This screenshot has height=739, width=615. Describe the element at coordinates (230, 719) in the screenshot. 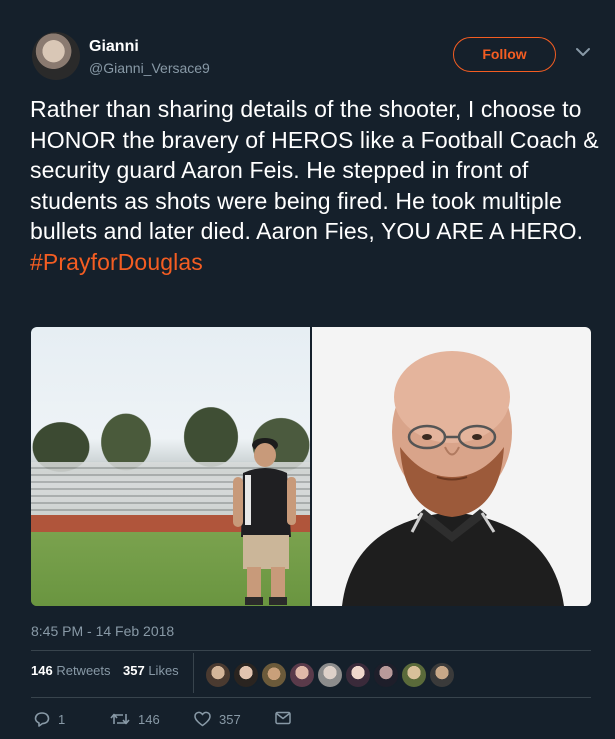

I see `like-count: 357` at that location.